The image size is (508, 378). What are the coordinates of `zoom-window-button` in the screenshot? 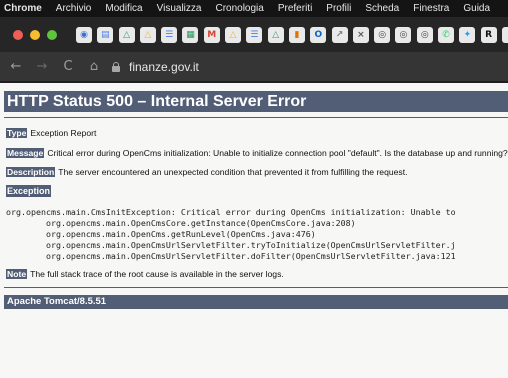 It's located at (52, 34).